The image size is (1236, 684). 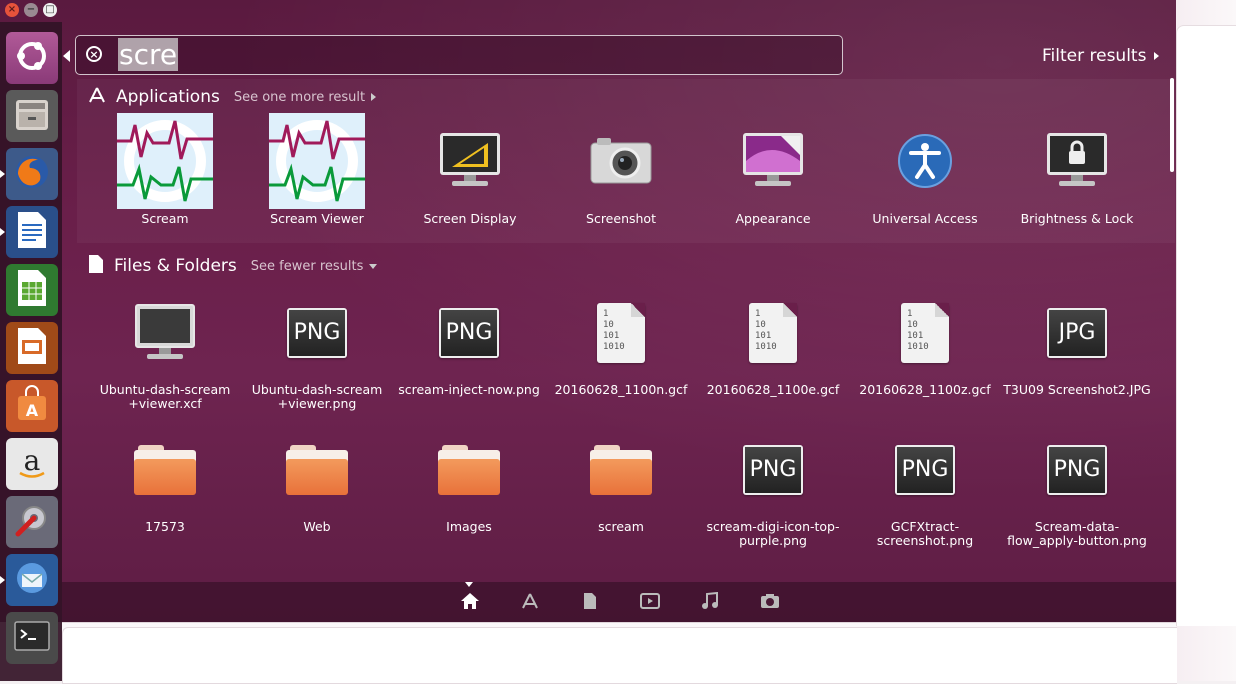 I want to click on minimize-button: −, so click(x=31, y=10).